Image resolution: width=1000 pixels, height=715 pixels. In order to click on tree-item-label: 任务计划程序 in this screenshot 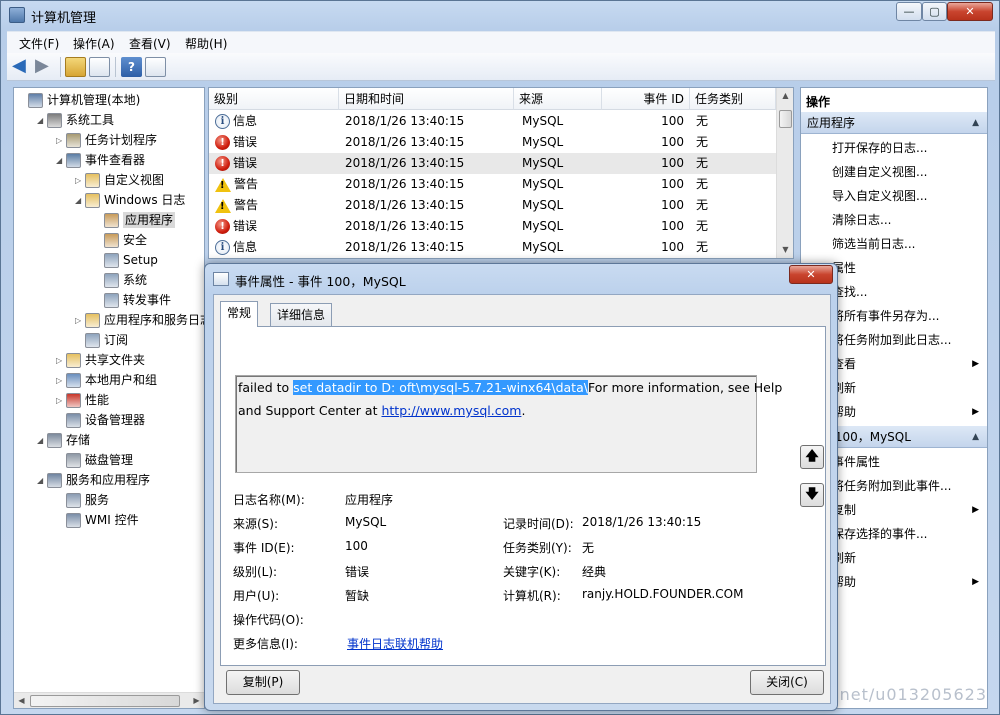, I will do `click(121, 140)`.